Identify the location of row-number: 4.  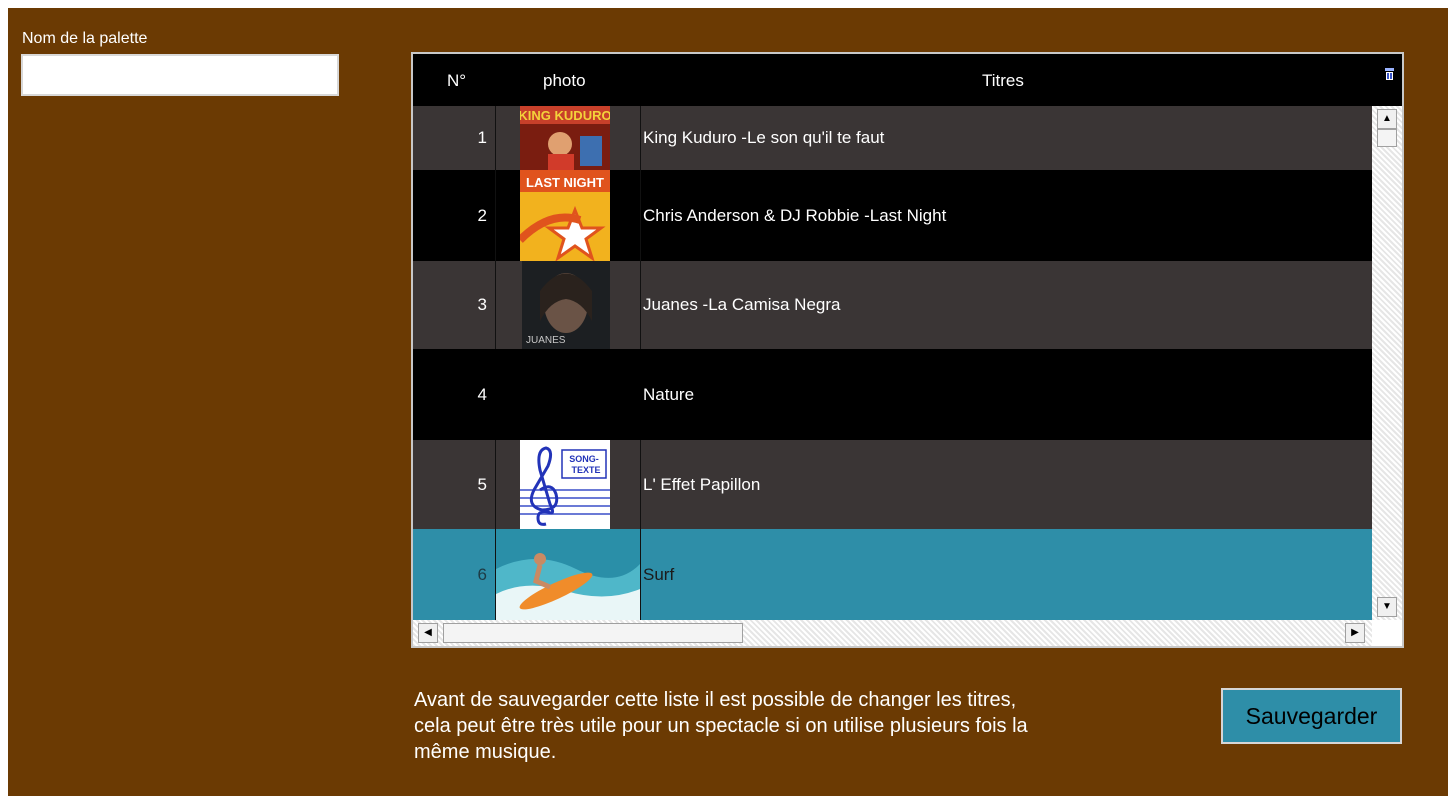
(482, 394).